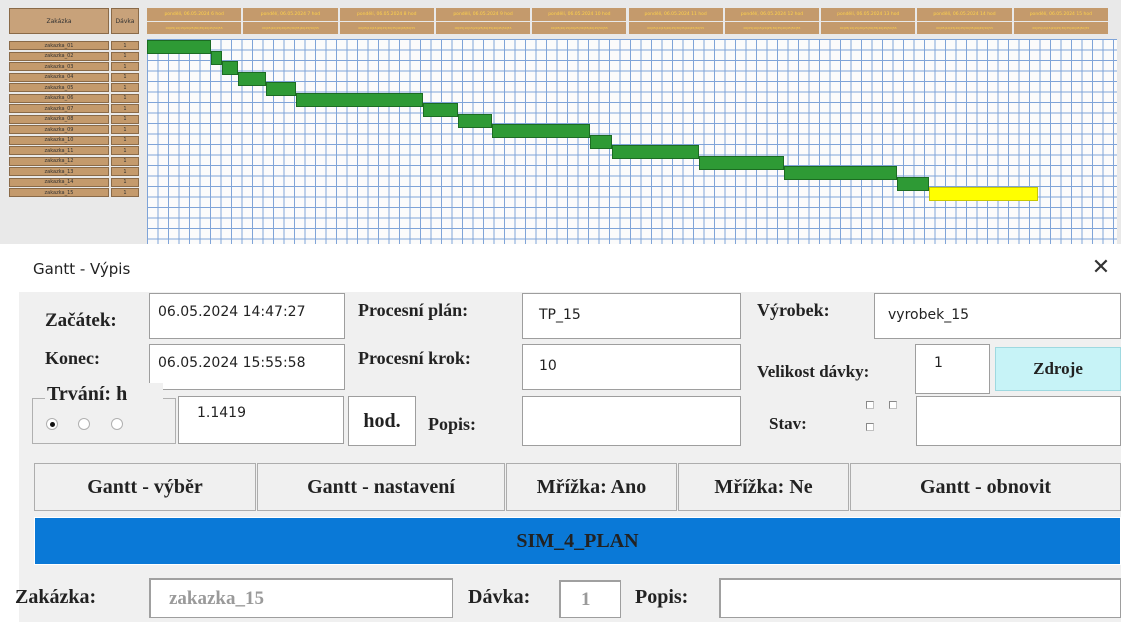  Describe the element at coordinates (985, 487) in the screenshot. I see `gantt-obnovit-button: Gantt - obnovit` at that location.